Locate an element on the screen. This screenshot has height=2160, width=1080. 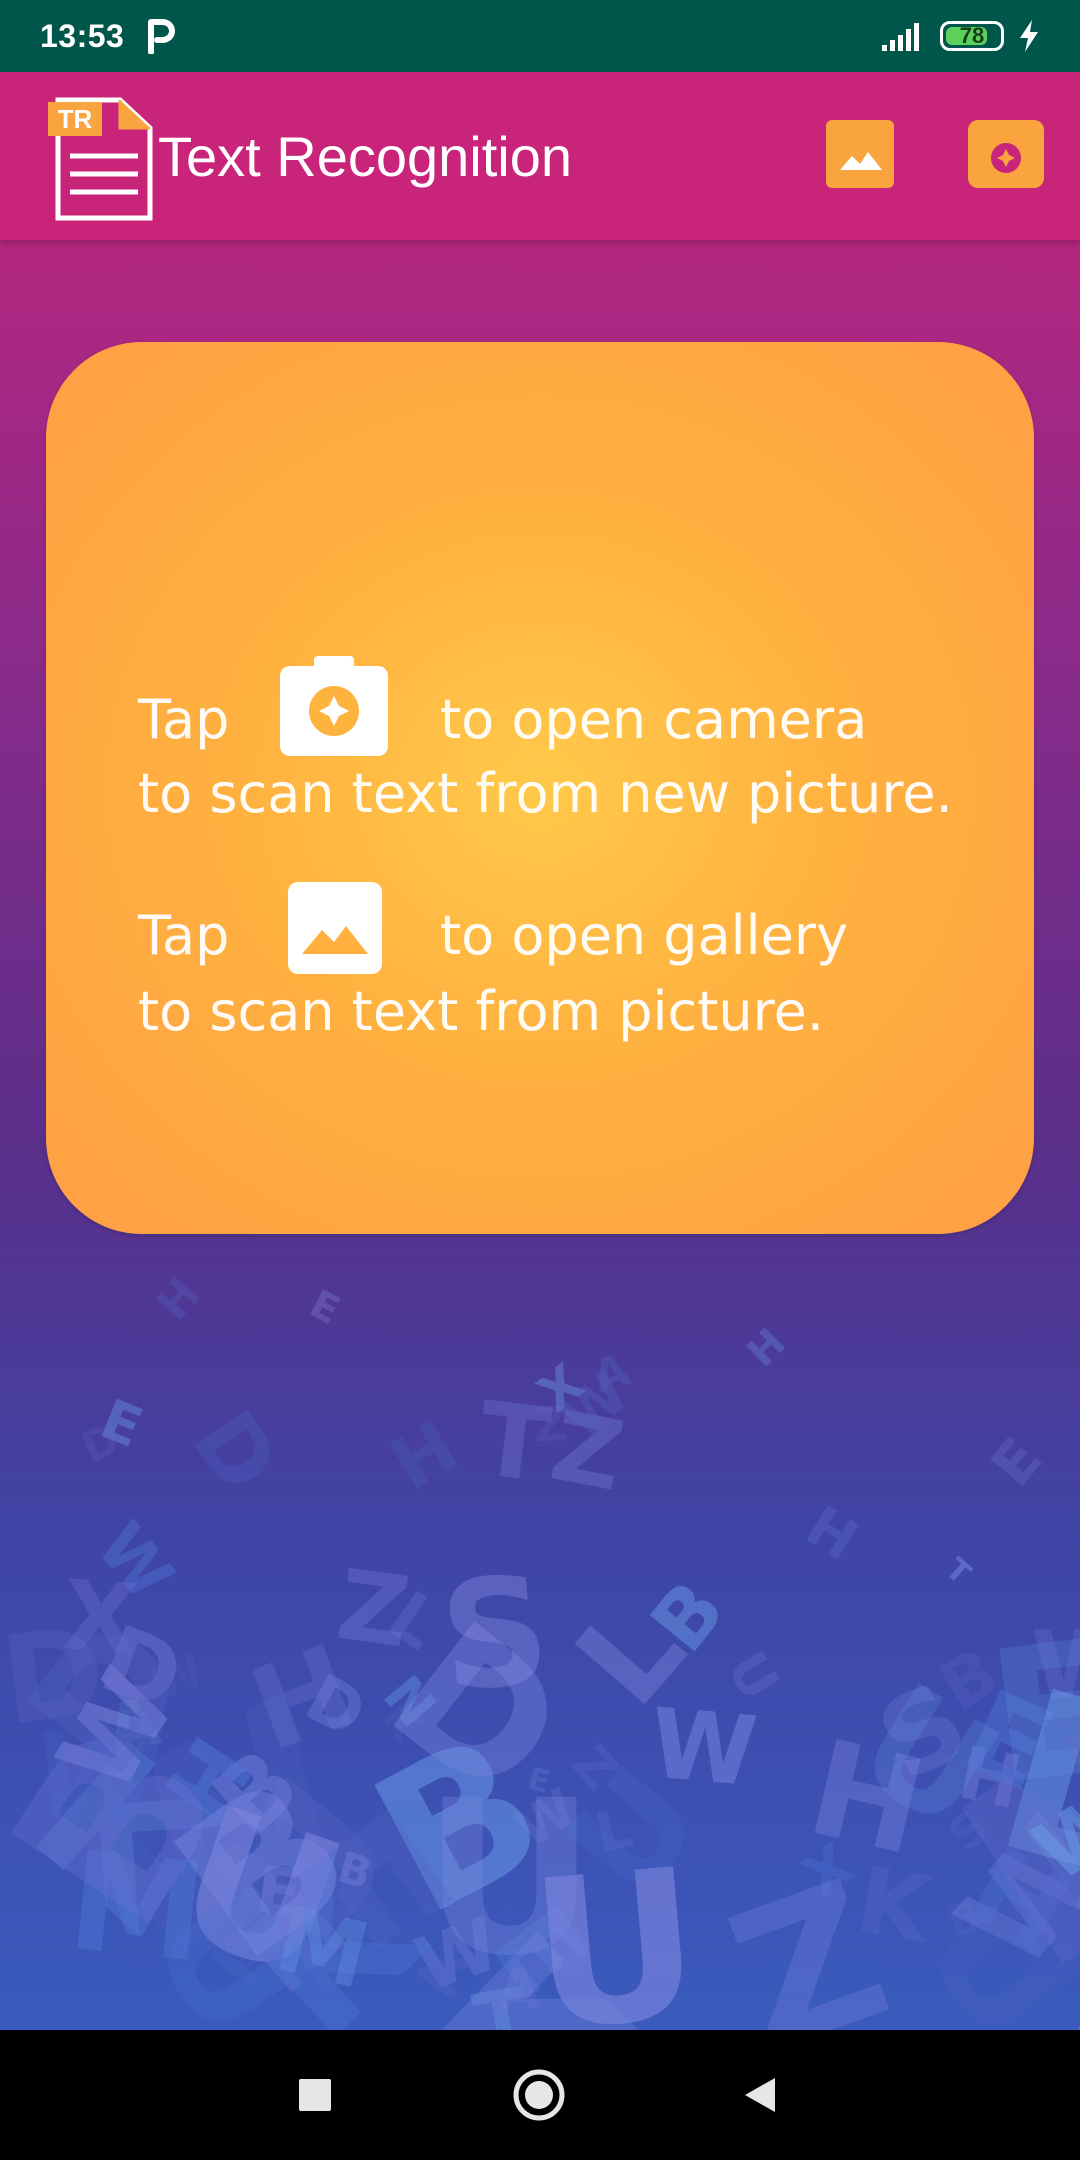
logo-badge: TR is located at coordinates (75, 119).